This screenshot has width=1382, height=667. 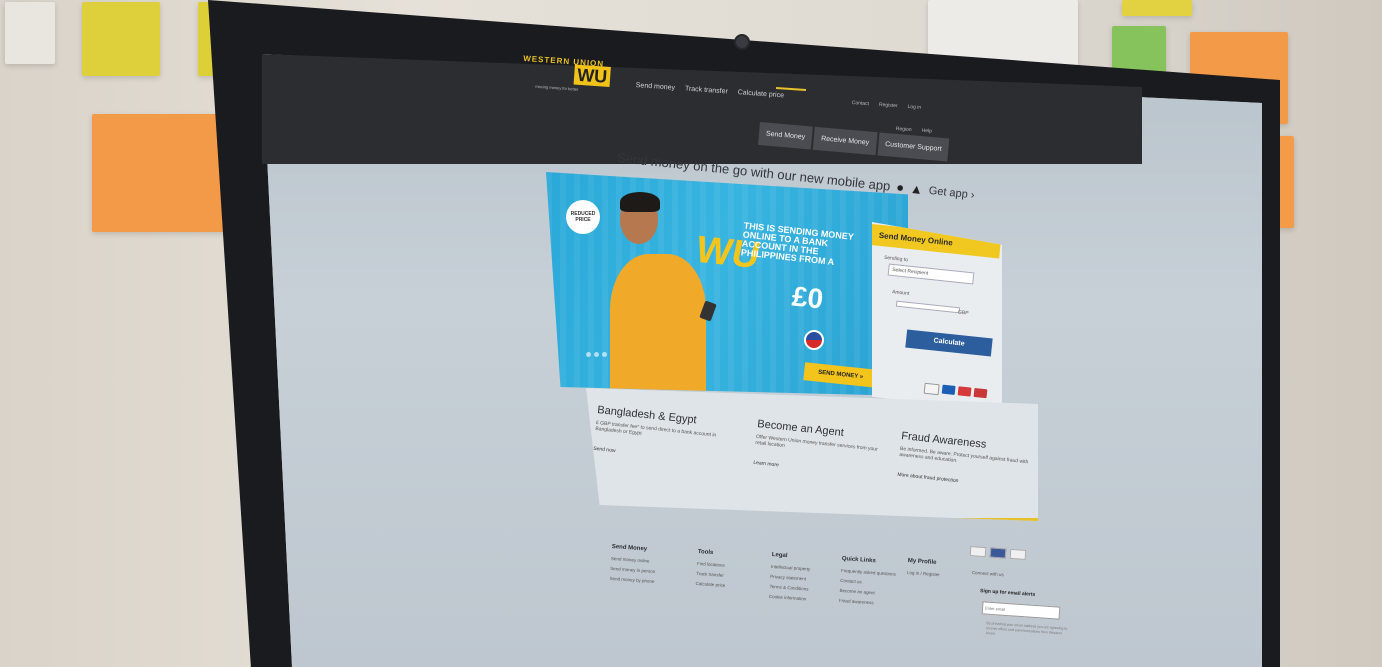 I want to click on sticky-note-yellow-top, so click(x=1157, y=8).